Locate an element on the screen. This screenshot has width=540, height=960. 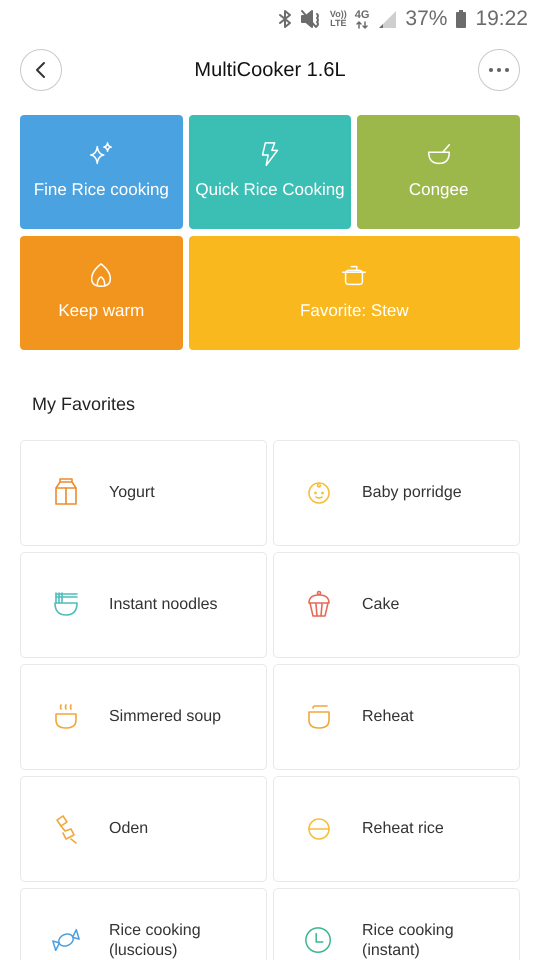
mute-vibrate-icon is located at coordinates (311, 19).